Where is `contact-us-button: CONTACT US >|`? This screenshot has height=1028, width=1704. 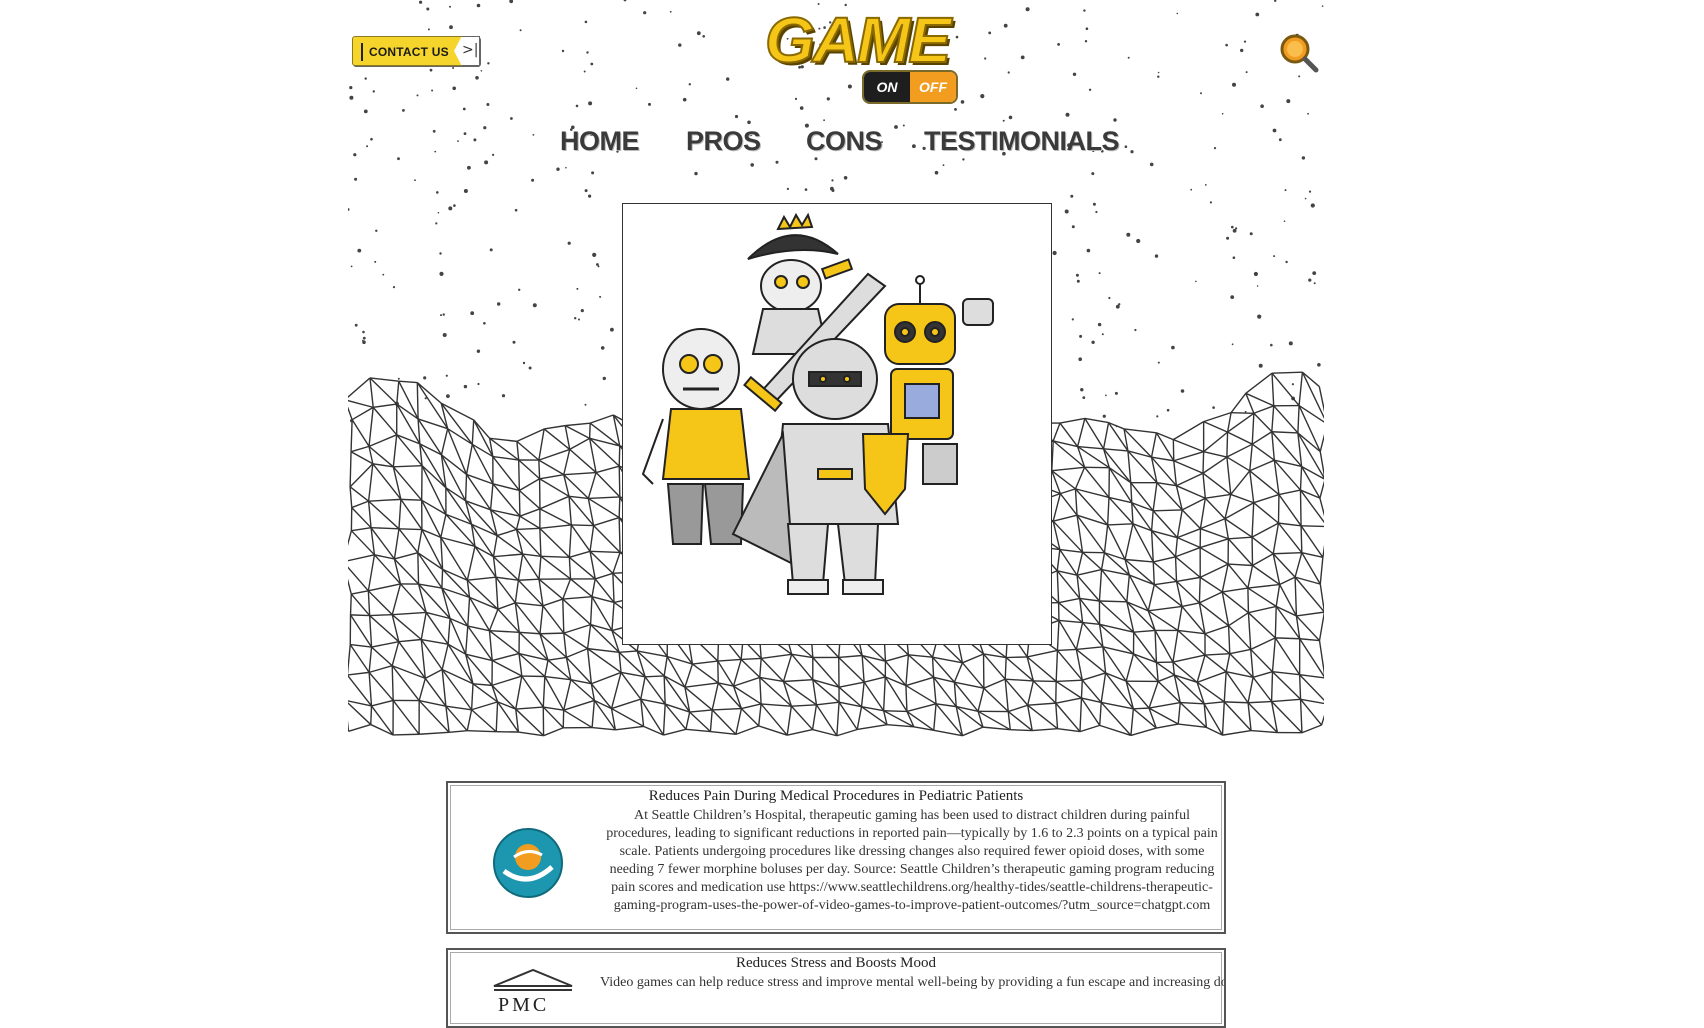
contact-us-button: CONTACT US >| is located at coordinates (416, 51).